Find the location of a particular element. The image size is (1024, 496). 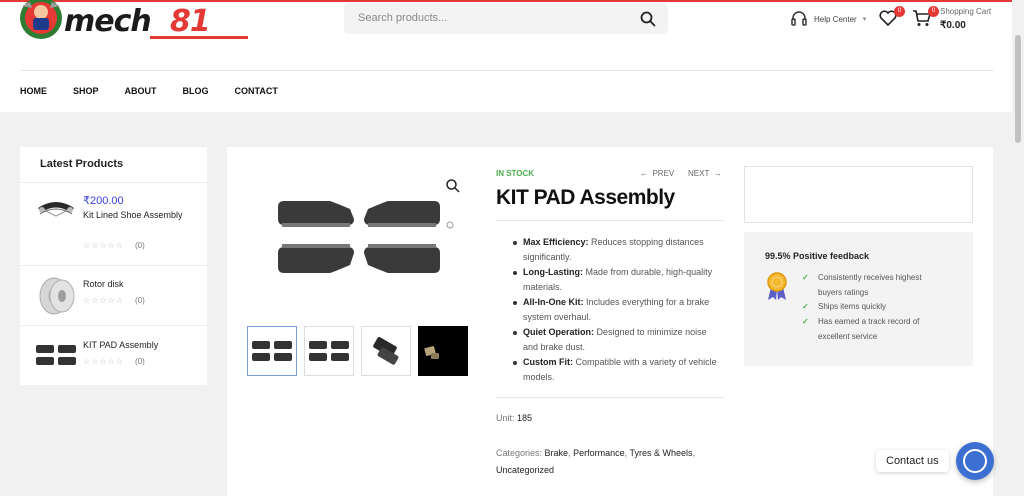

arrow-left-icon: ← is located at coordinates (646, 173).